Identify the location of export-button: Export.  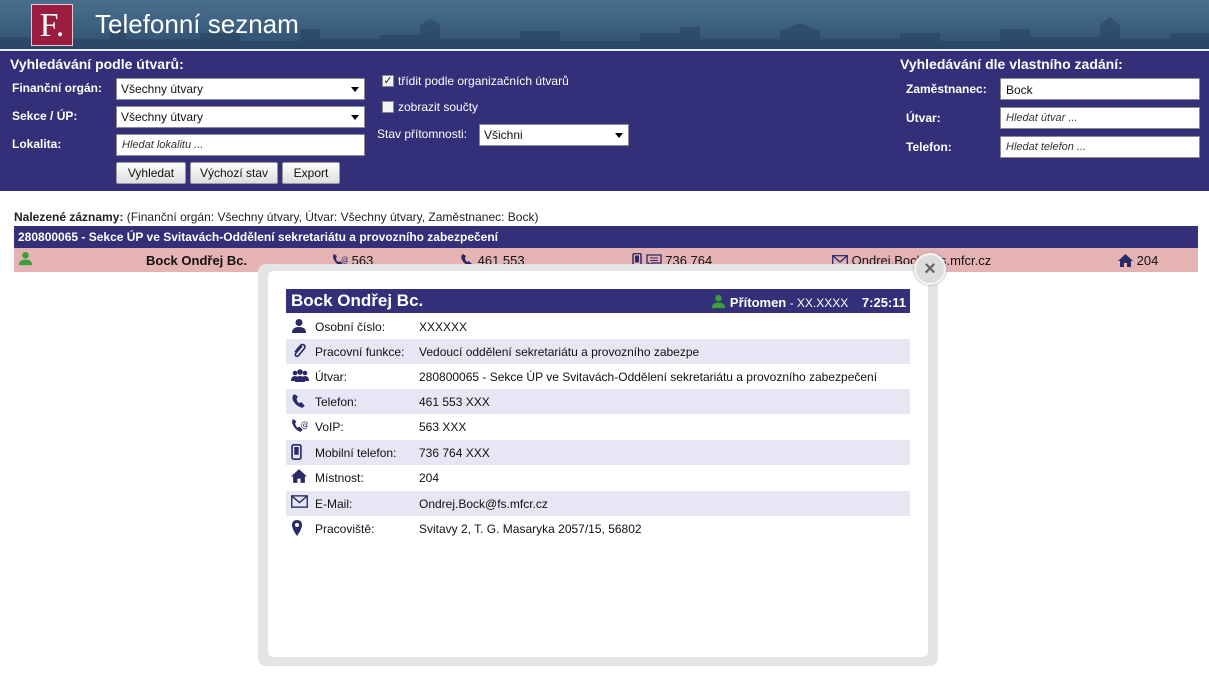
(311, 173).